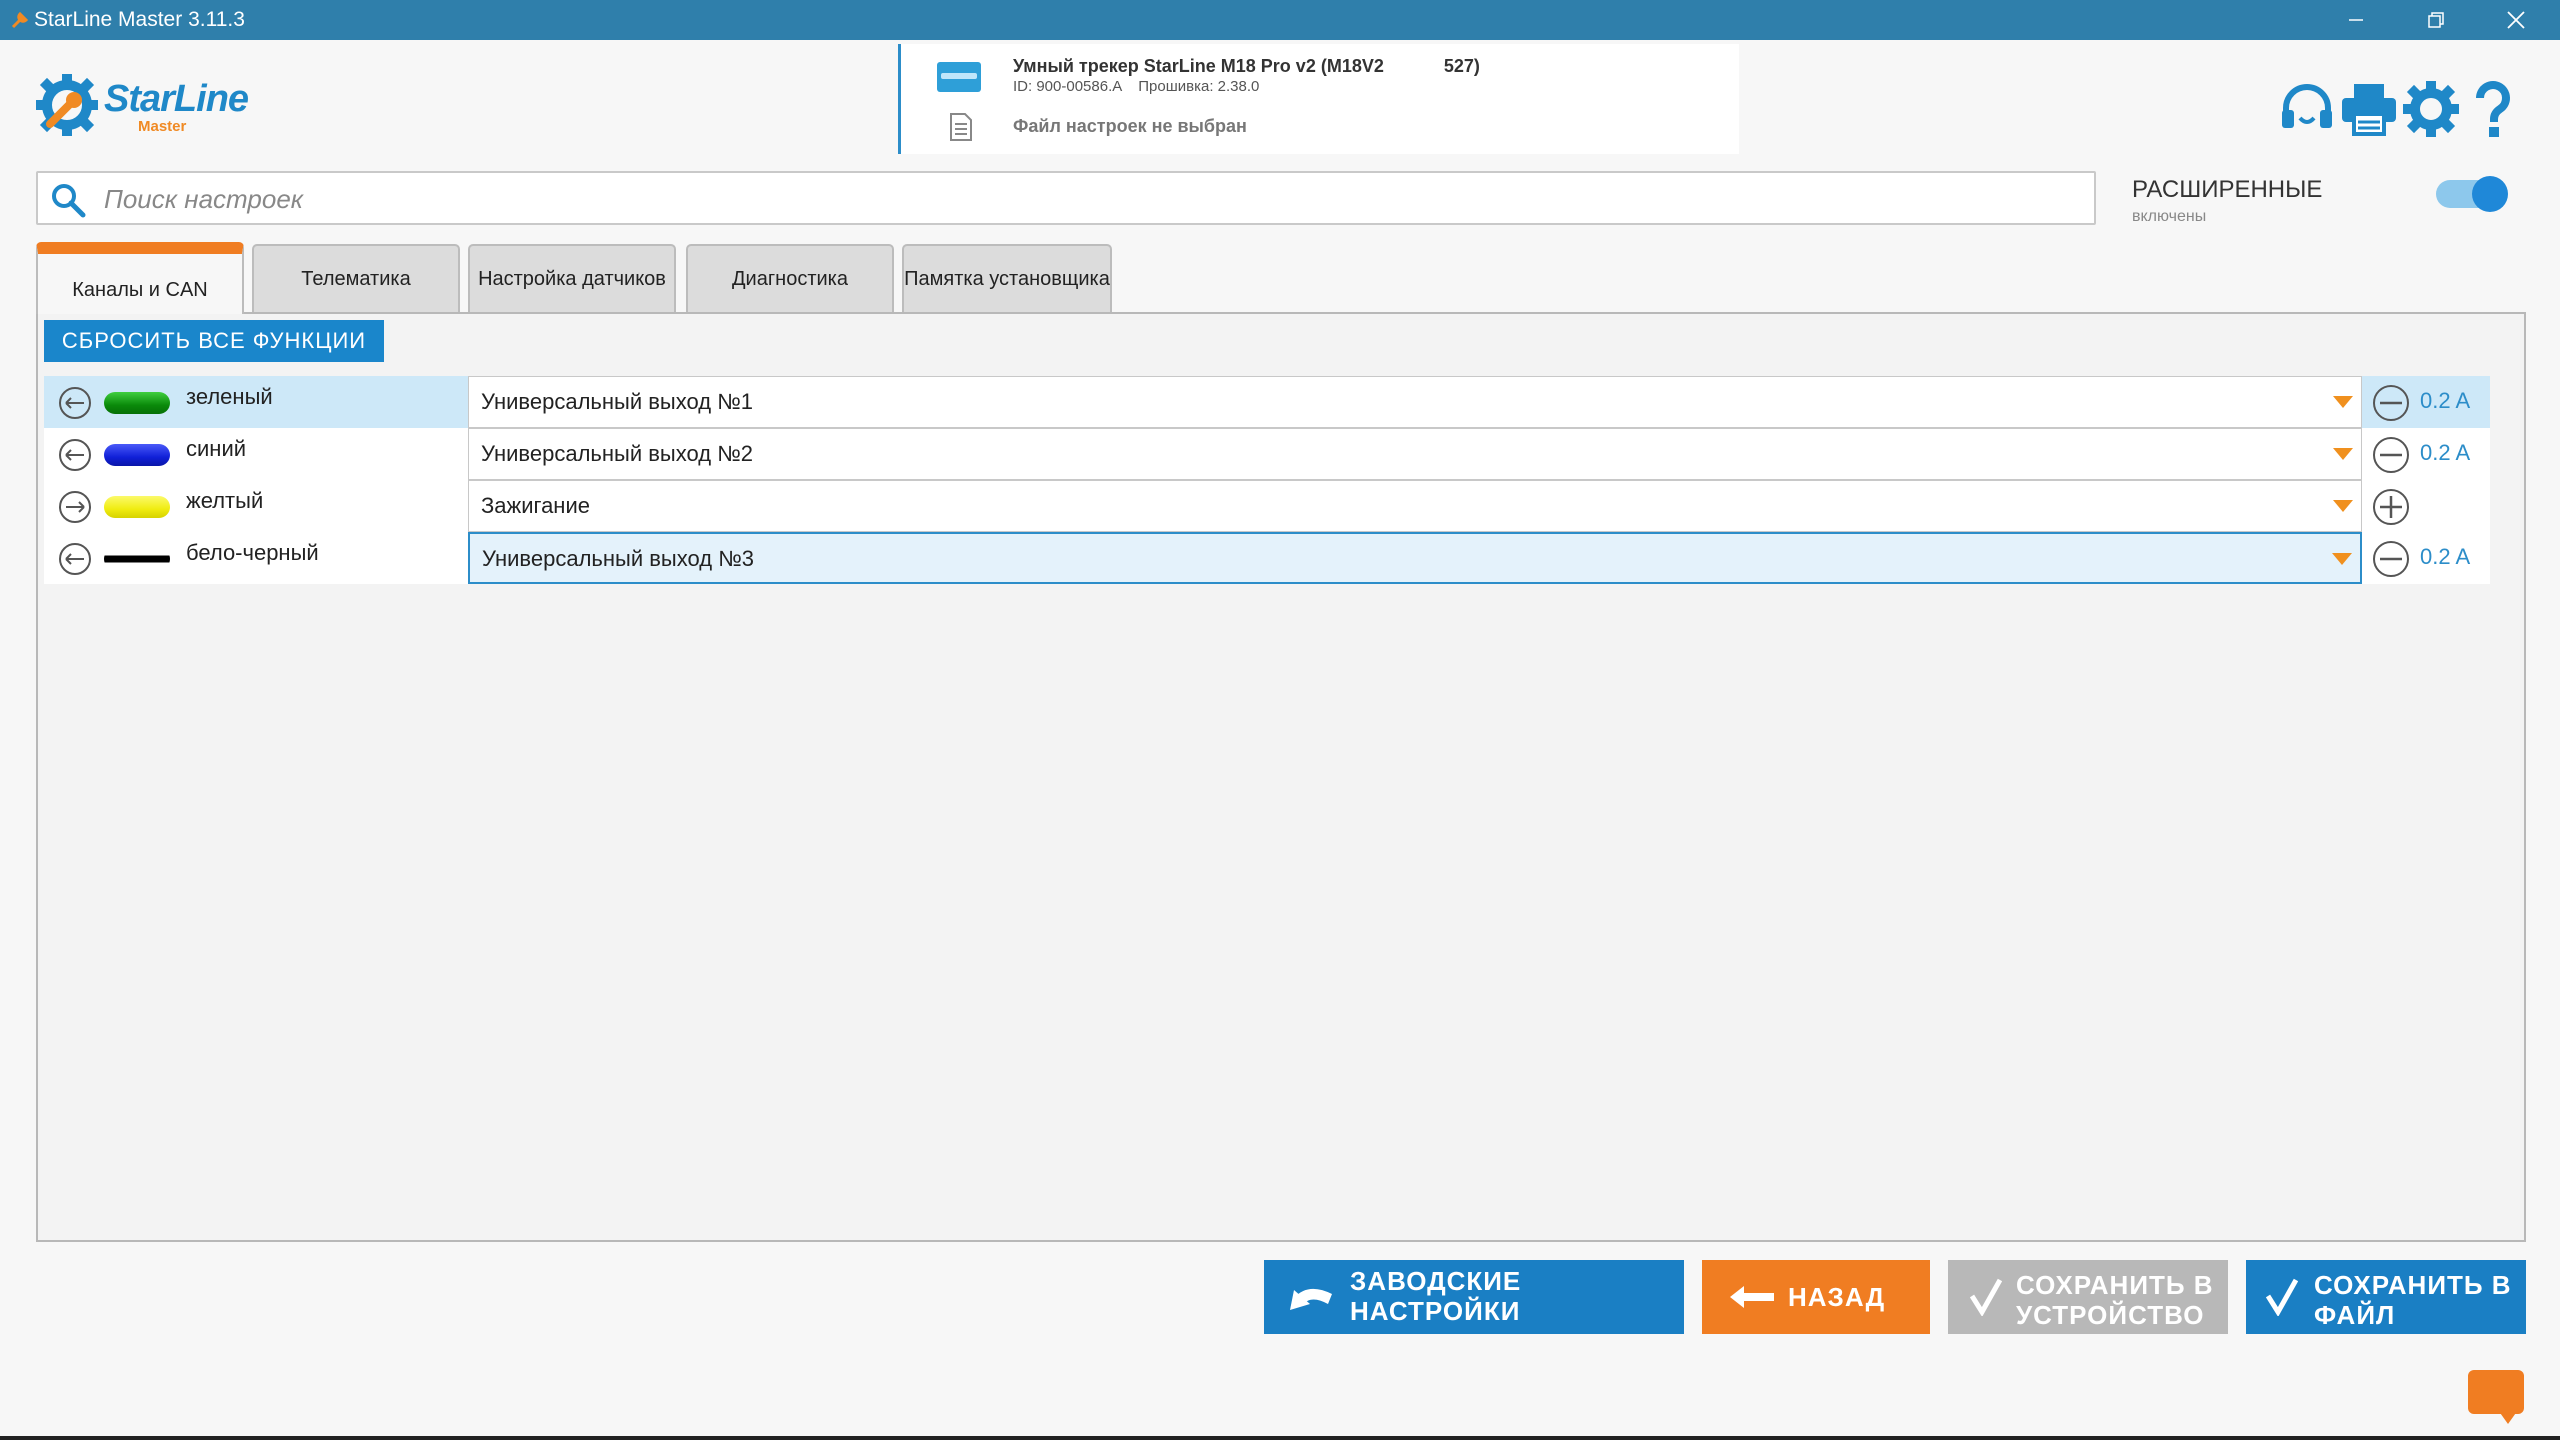 The width and height of the screenshot is (2560, 1440). Describe the element at coordinates (1415, 402) in the screenshot. I see `function-select: Универсальный выход №1` at that location.